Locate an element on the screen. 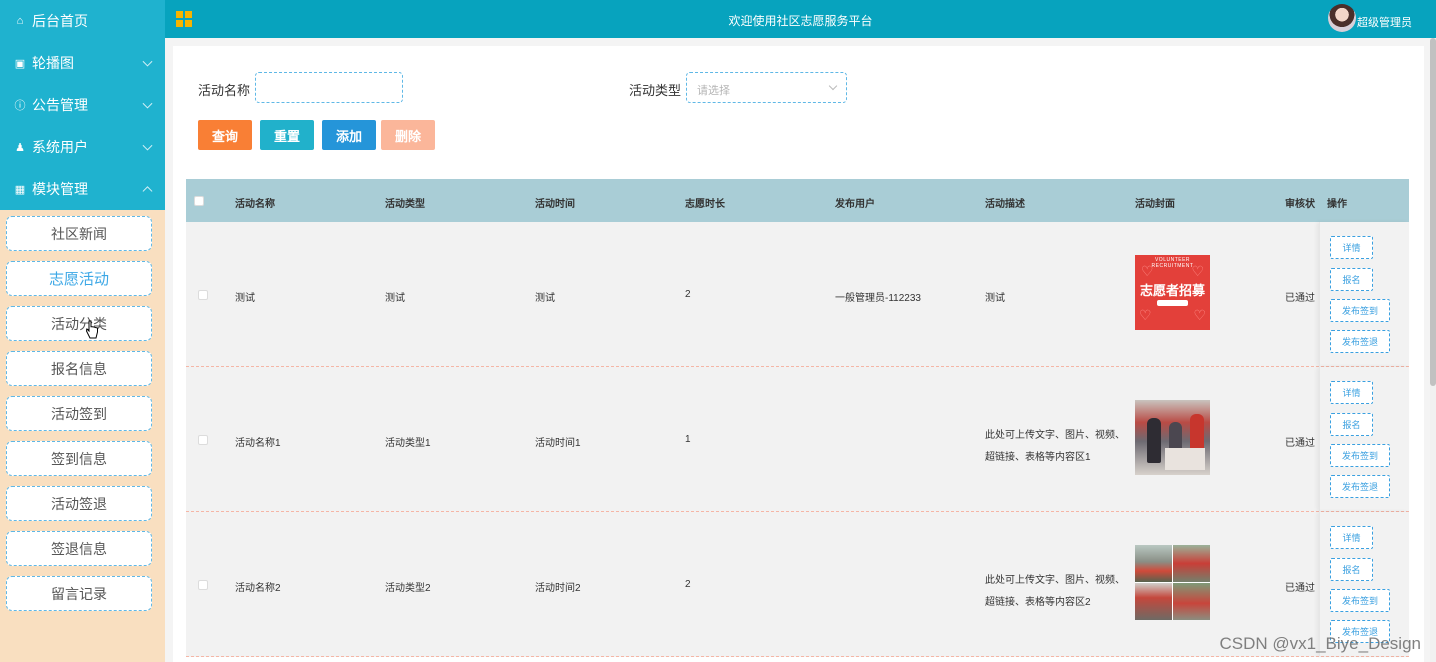 This screenshot has width=1436, height=662. cell-time: 活动时间2 is located at coordinates (558, 588).